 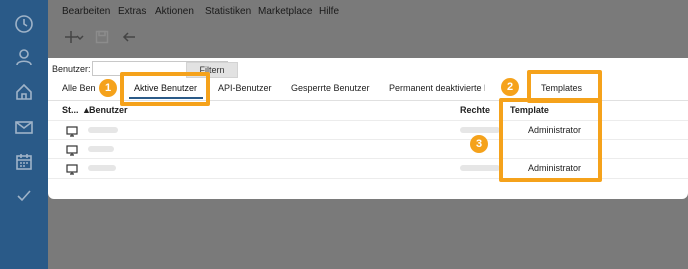 What do you see at coordinates (174, 11) in the screenshot?
I see `menu-aktionen: Aktionen` at bounding box center [174, 11].